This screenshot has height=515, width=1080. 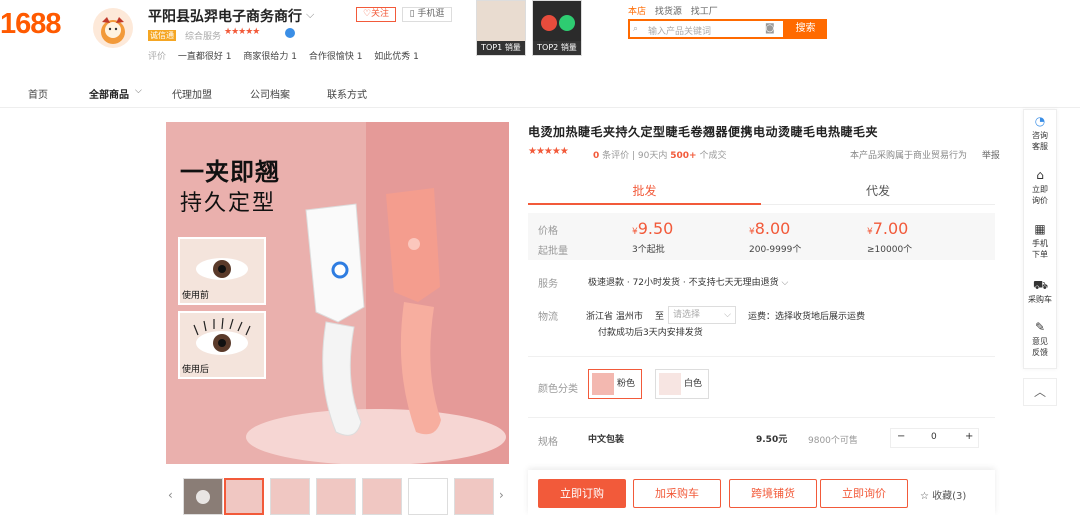 I want to click on quantity-input: 0, so click(x=934, y=437).